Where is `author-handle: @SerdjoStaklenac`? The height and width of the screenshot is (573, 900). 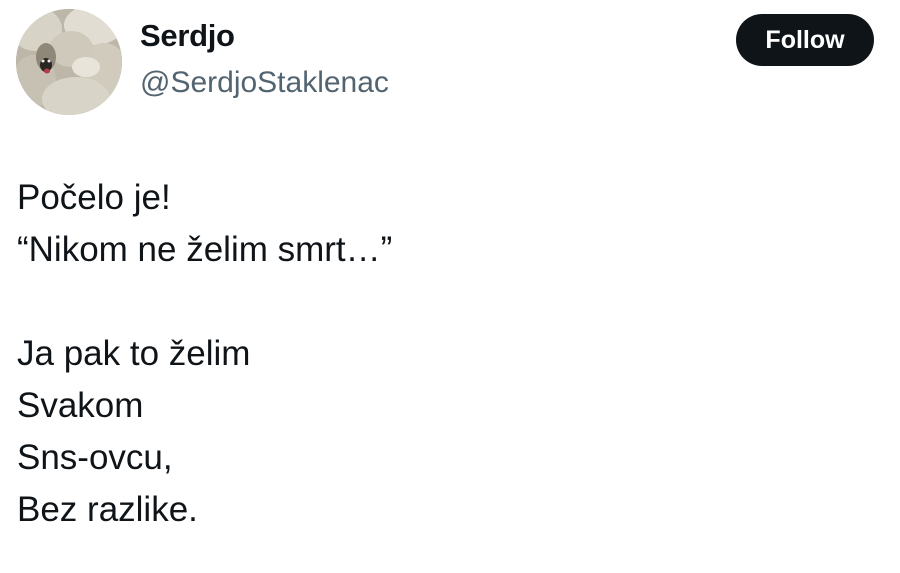
author-handle: @SerdjoStaklenac is located at coordinates (264, 83).